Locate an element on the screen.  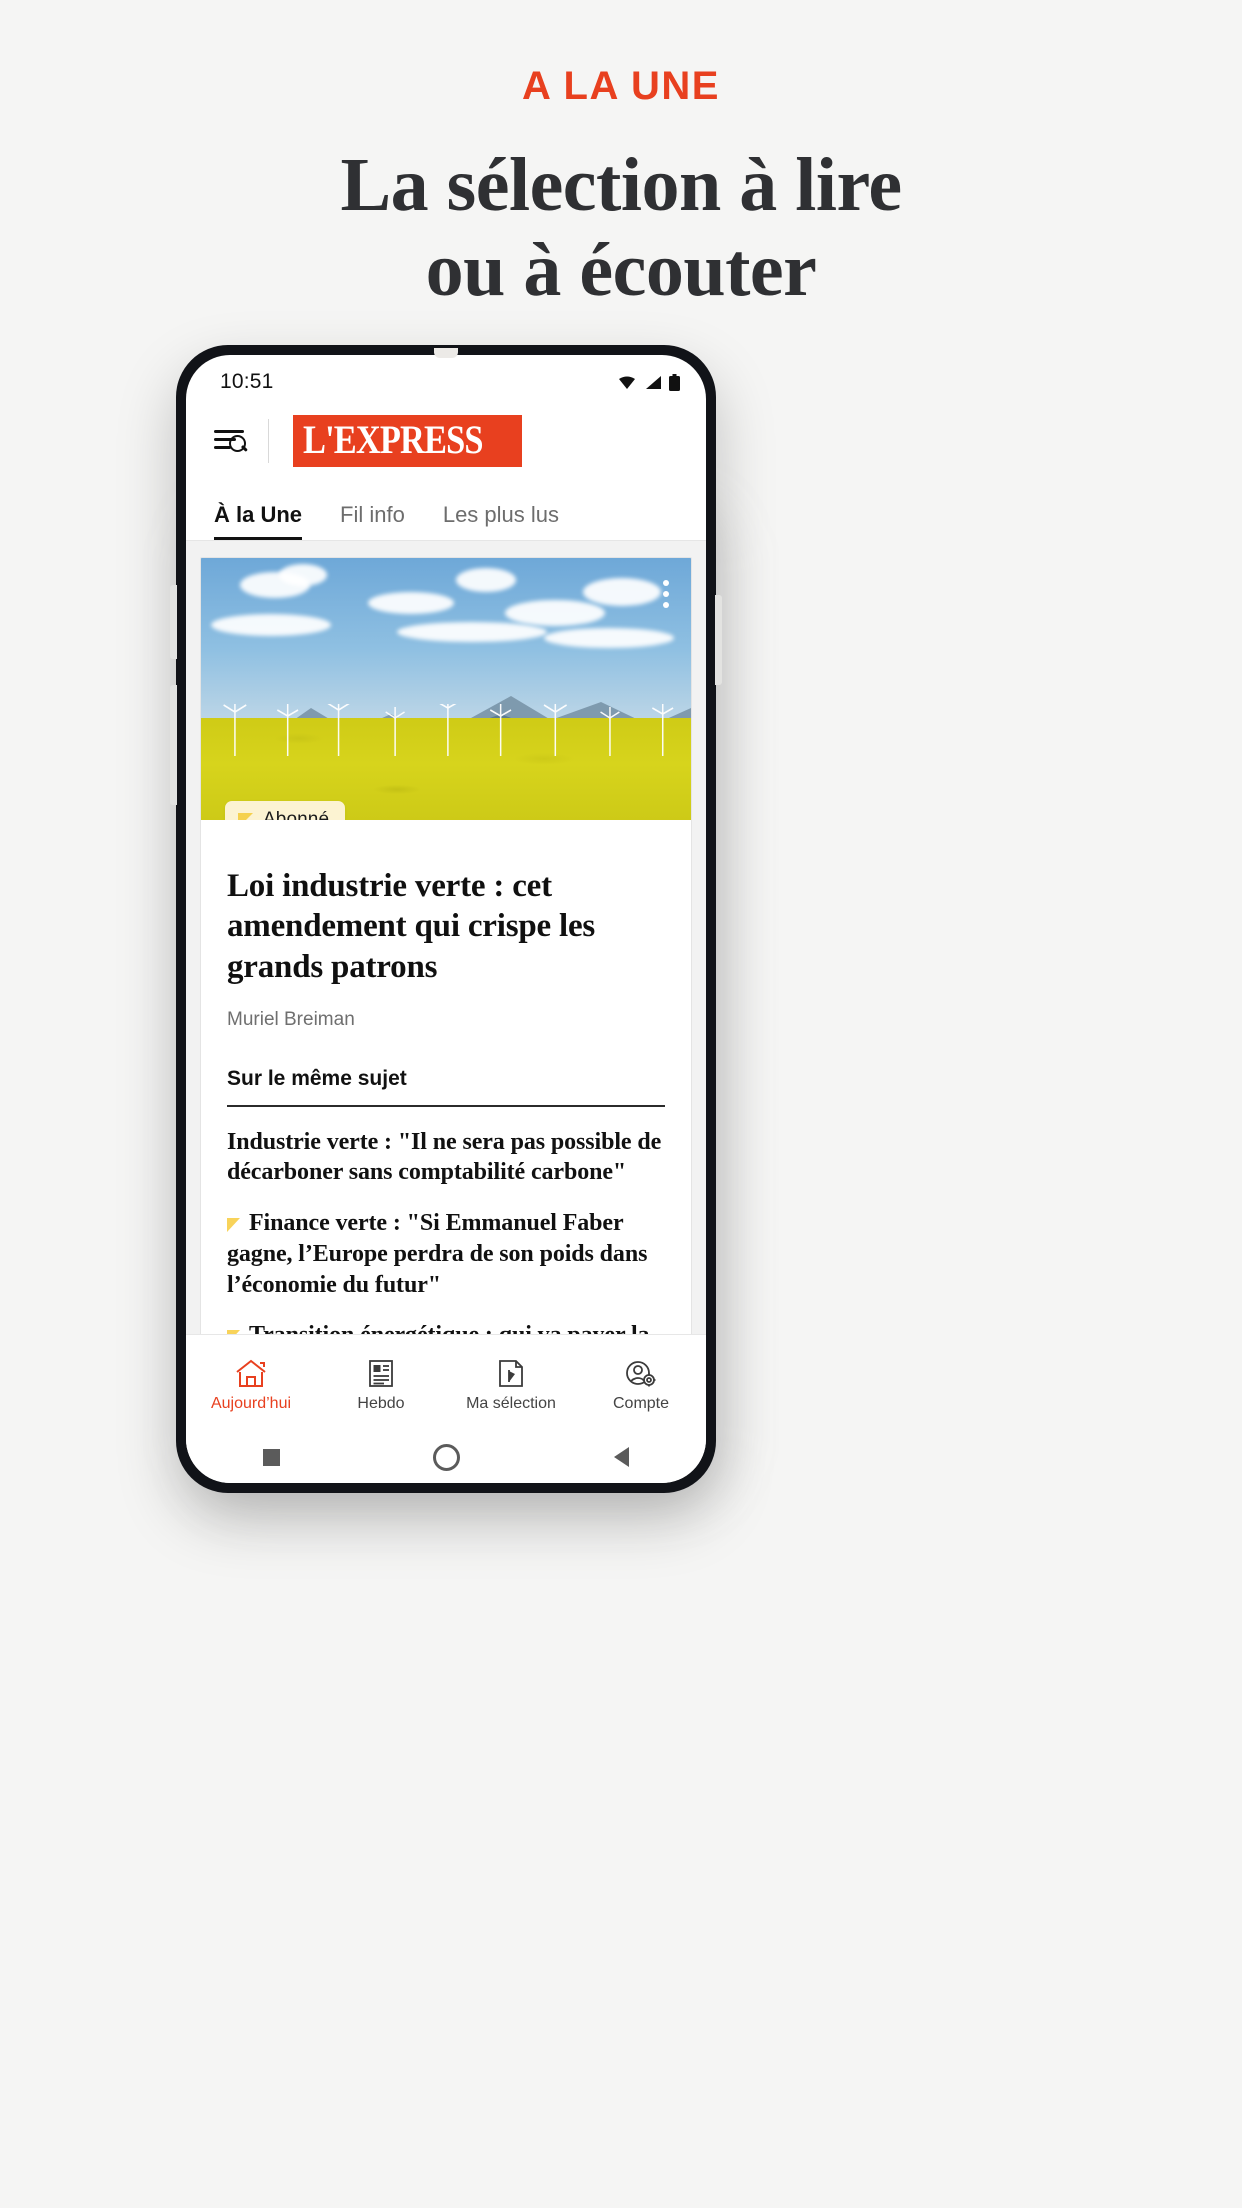
status-time: 10:51 is located at coordinates (247, 381).